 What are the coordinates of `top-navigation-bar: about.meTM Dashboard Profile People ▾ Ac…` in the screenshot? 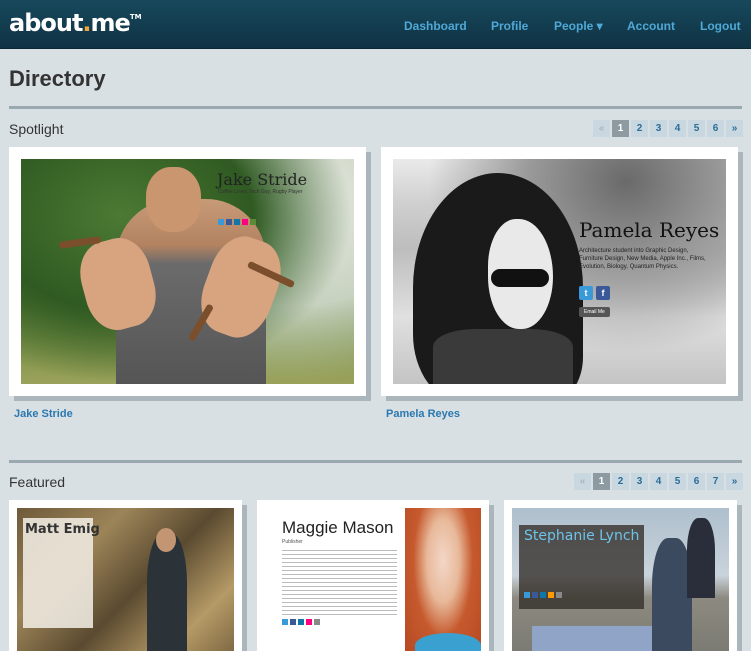 It's located at (375, 24).